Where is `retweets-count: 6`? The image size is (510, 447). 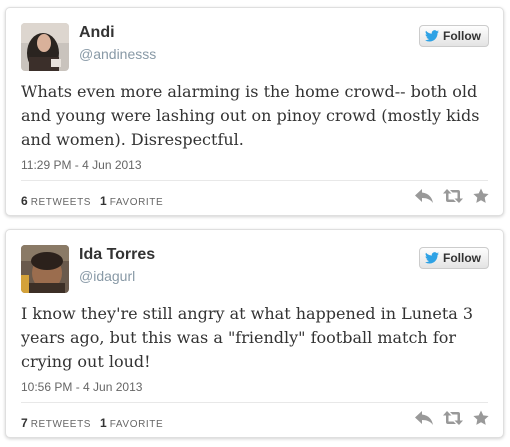
retweets-count: 6 is located at coordinates (24, 201).